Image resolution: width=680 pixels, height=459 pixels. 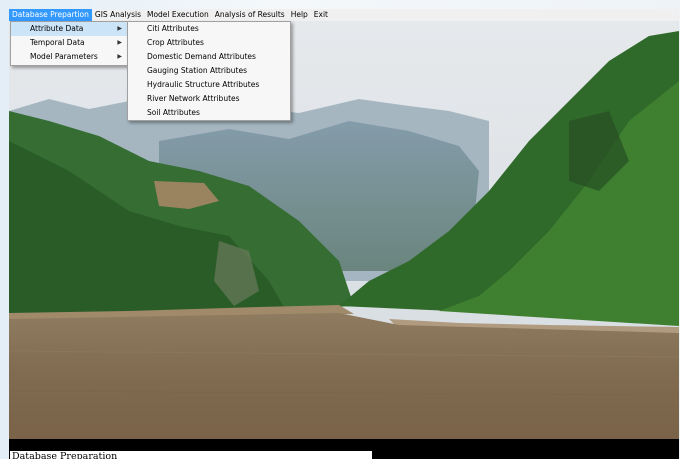 I want to click on menu-item-attribute-data: Attribute Data ▶, so click(x=69, y=29).